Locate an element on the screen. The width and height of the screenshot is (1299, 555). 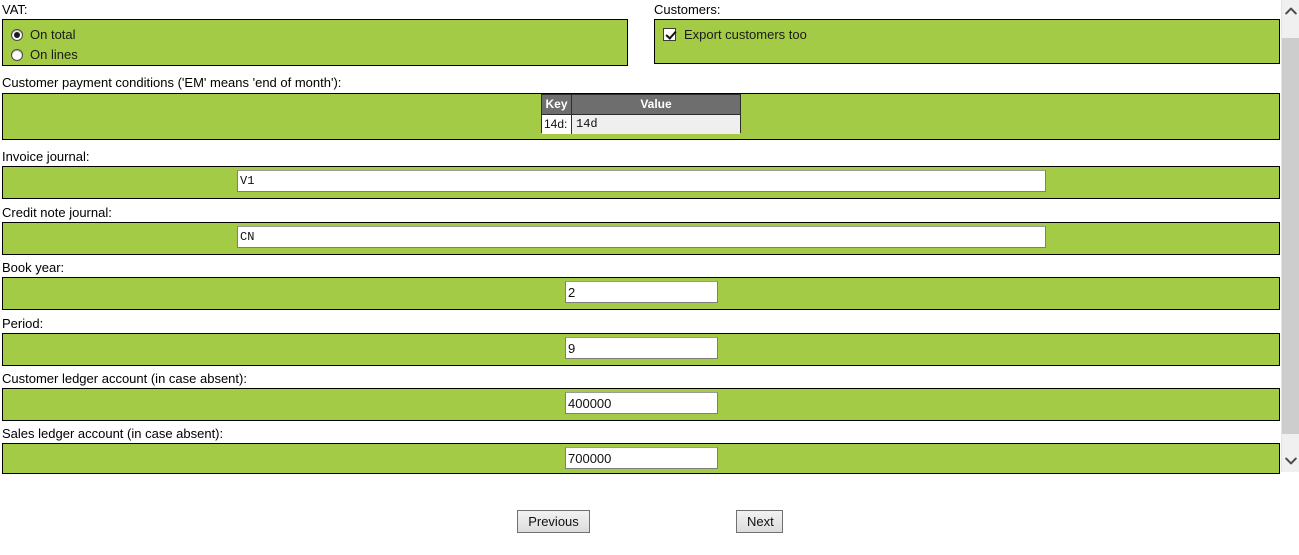
invoice-journal-input: V1 is located at coordinates (641, 181).